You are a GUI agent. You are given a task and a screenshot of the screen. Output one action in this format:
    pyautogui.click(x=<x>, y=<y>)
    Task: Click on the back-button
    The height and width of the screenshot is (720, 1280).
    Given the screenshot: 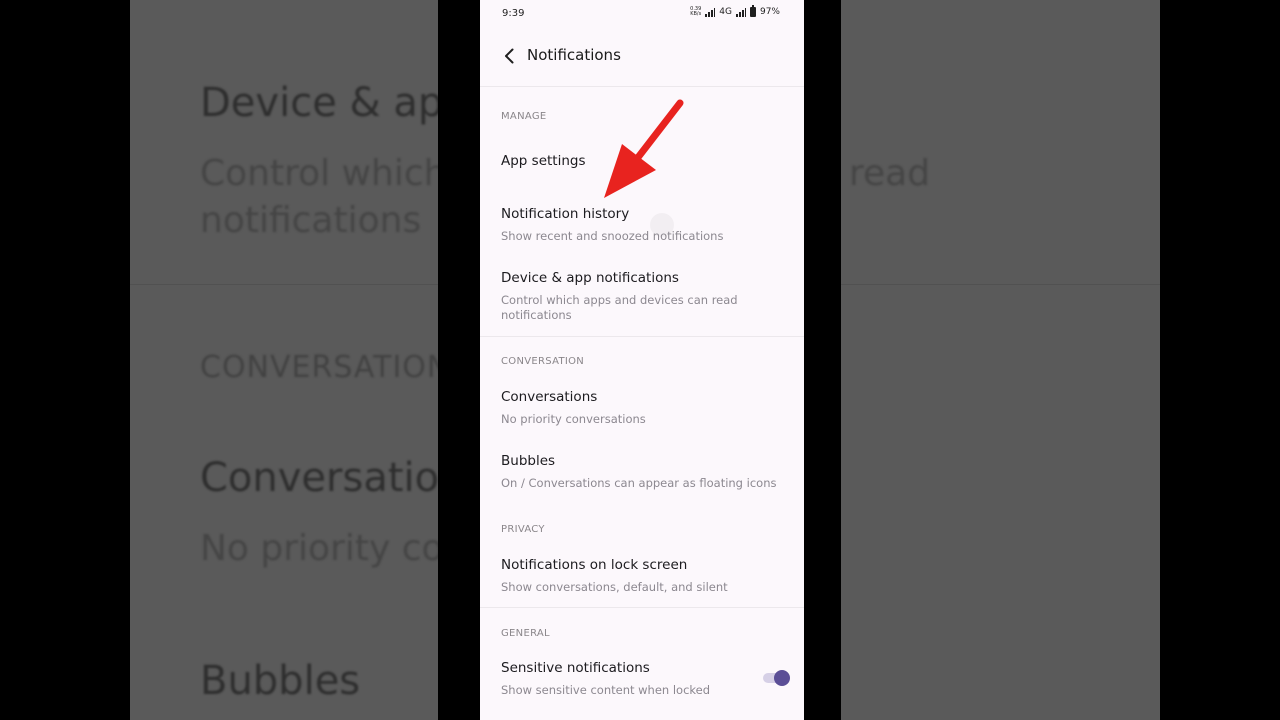 What is the action you would take?
    pyautogui.click(x=510, y=56)
    